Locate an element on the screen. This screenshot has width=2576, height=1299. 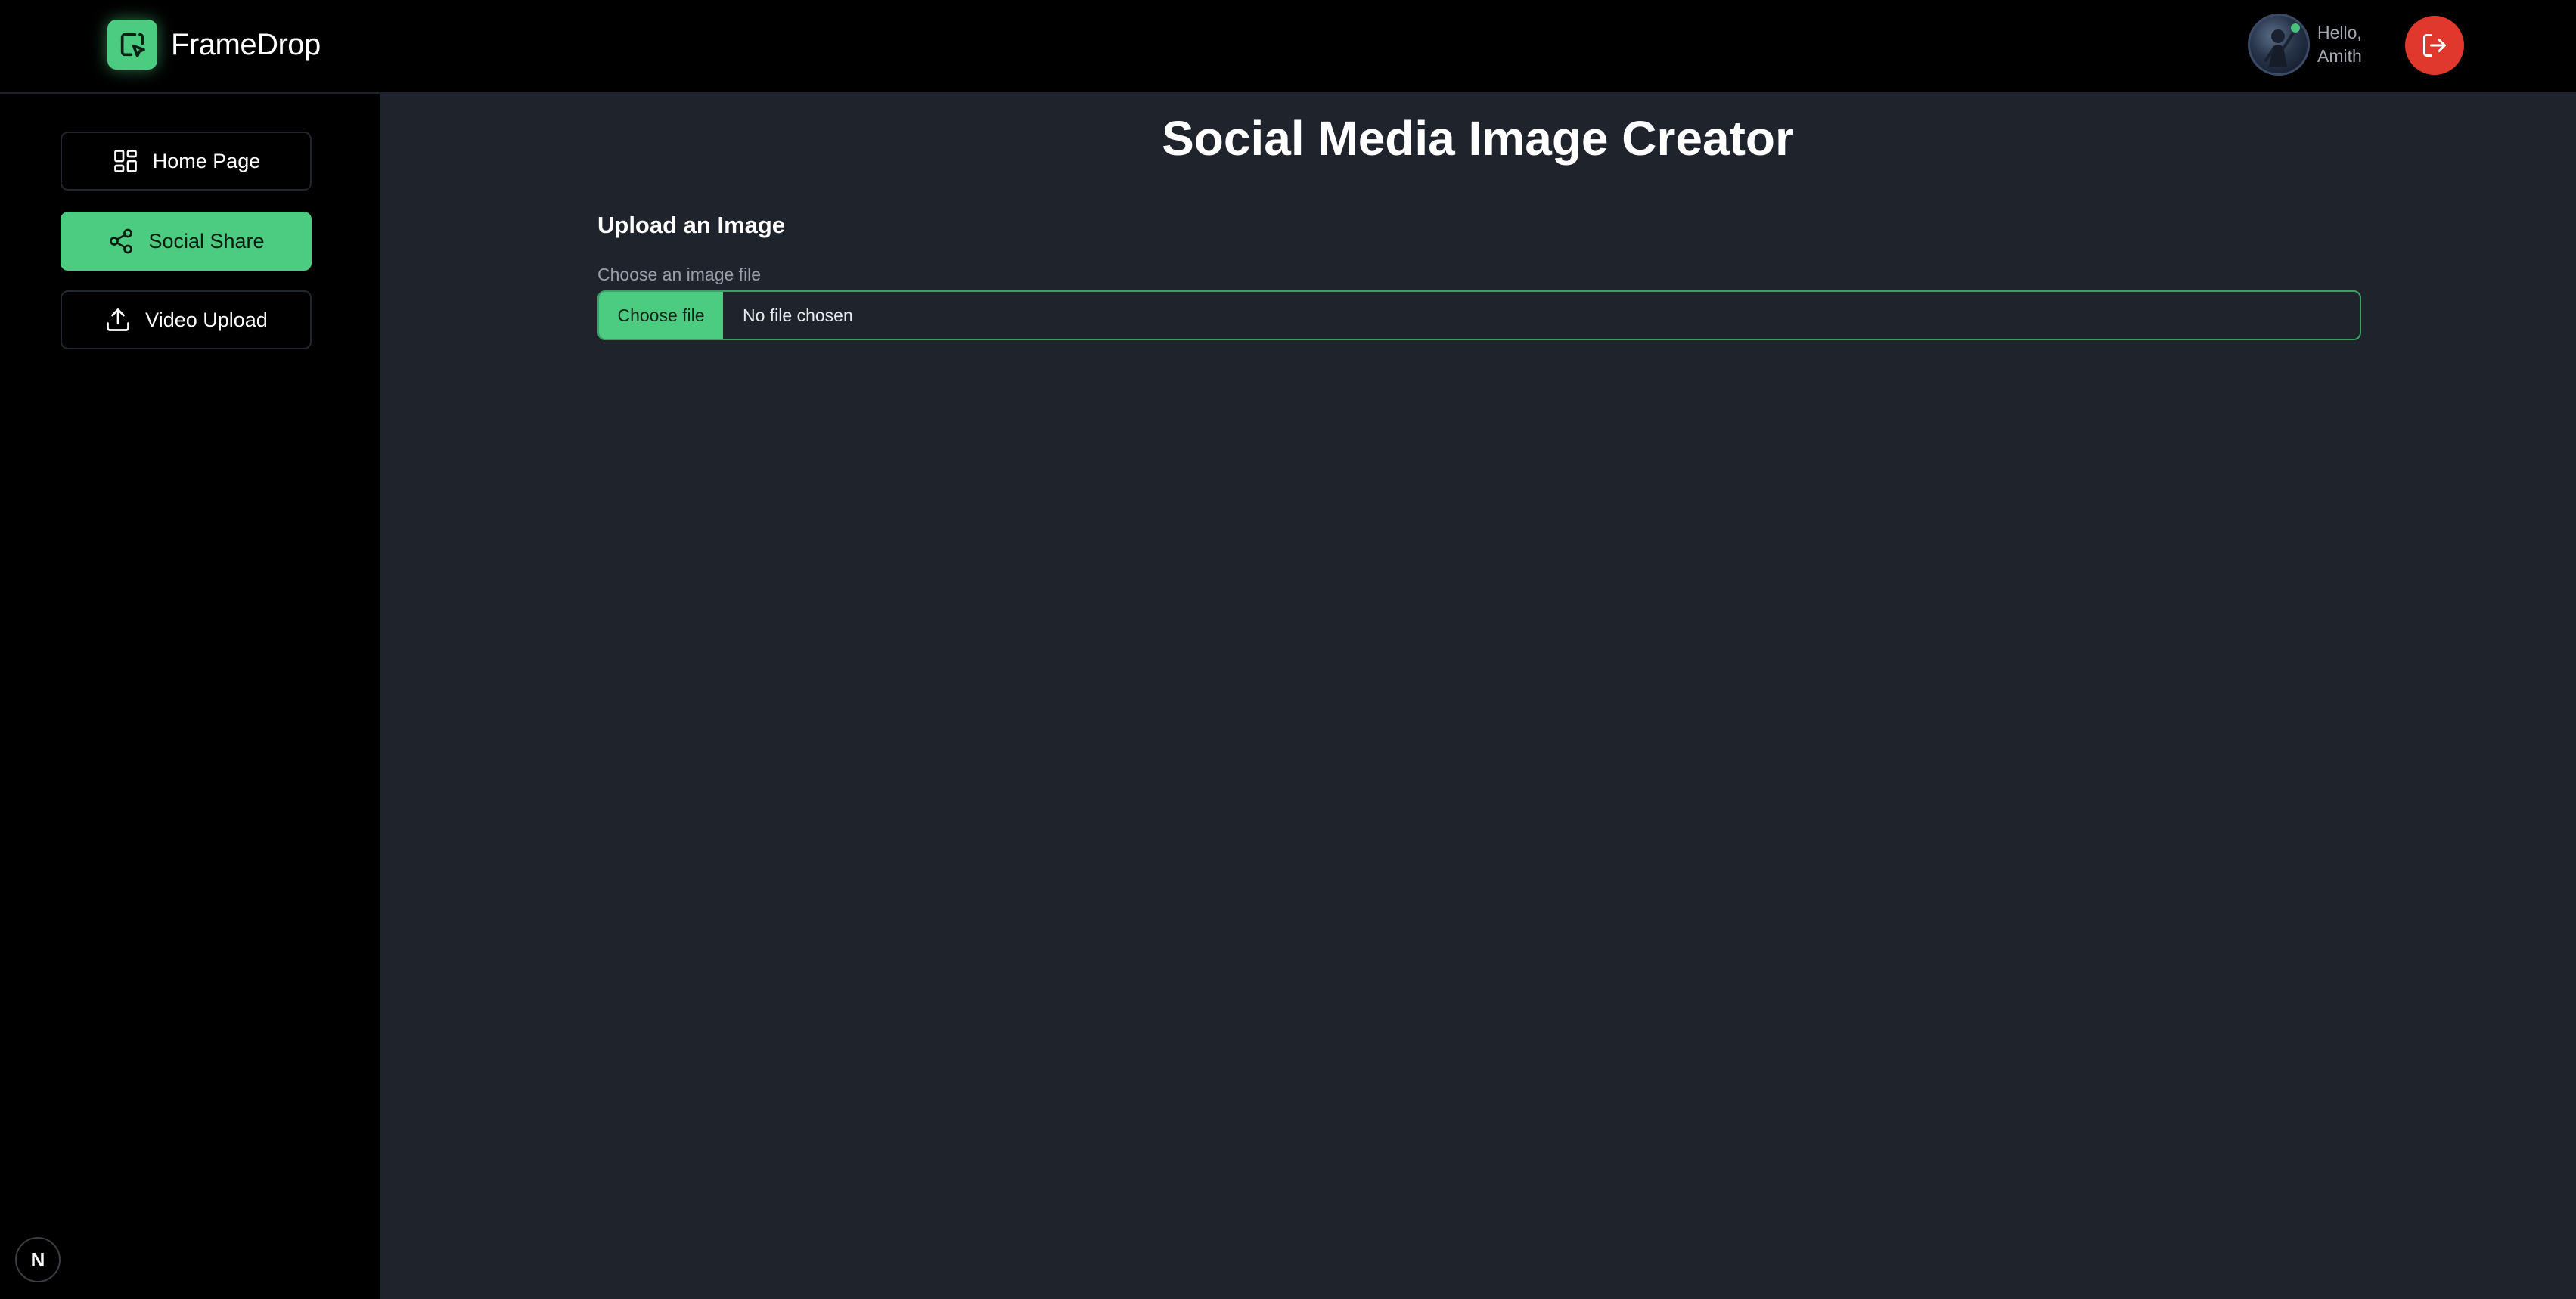
avatar is located at coordinates (2279, 45).